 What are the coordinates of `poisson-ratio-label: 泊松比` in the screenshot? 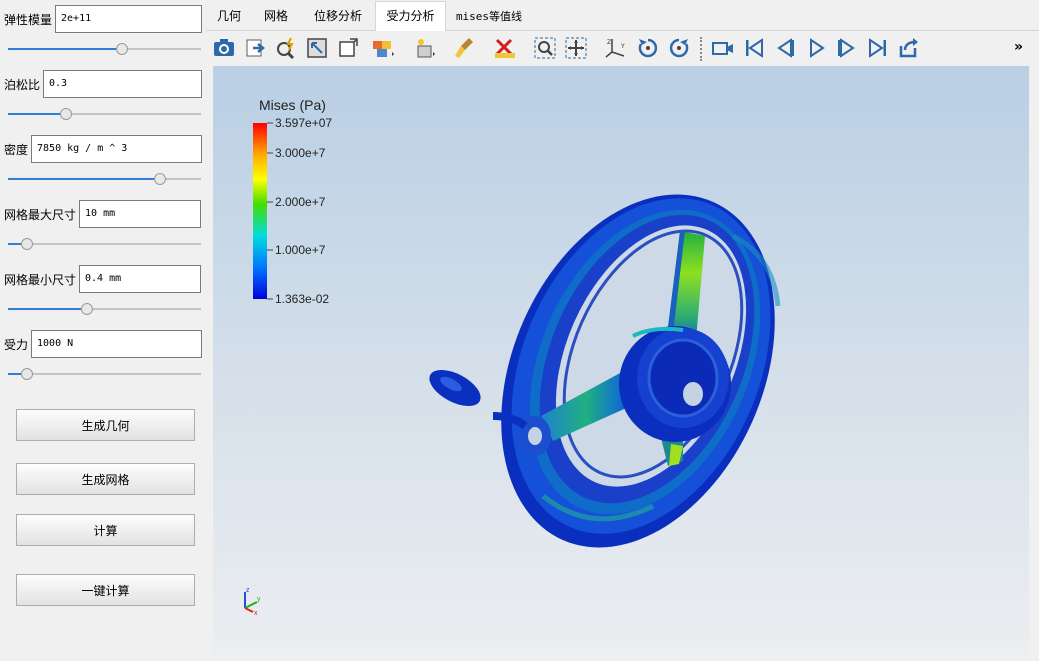 It's located at (22, 84).